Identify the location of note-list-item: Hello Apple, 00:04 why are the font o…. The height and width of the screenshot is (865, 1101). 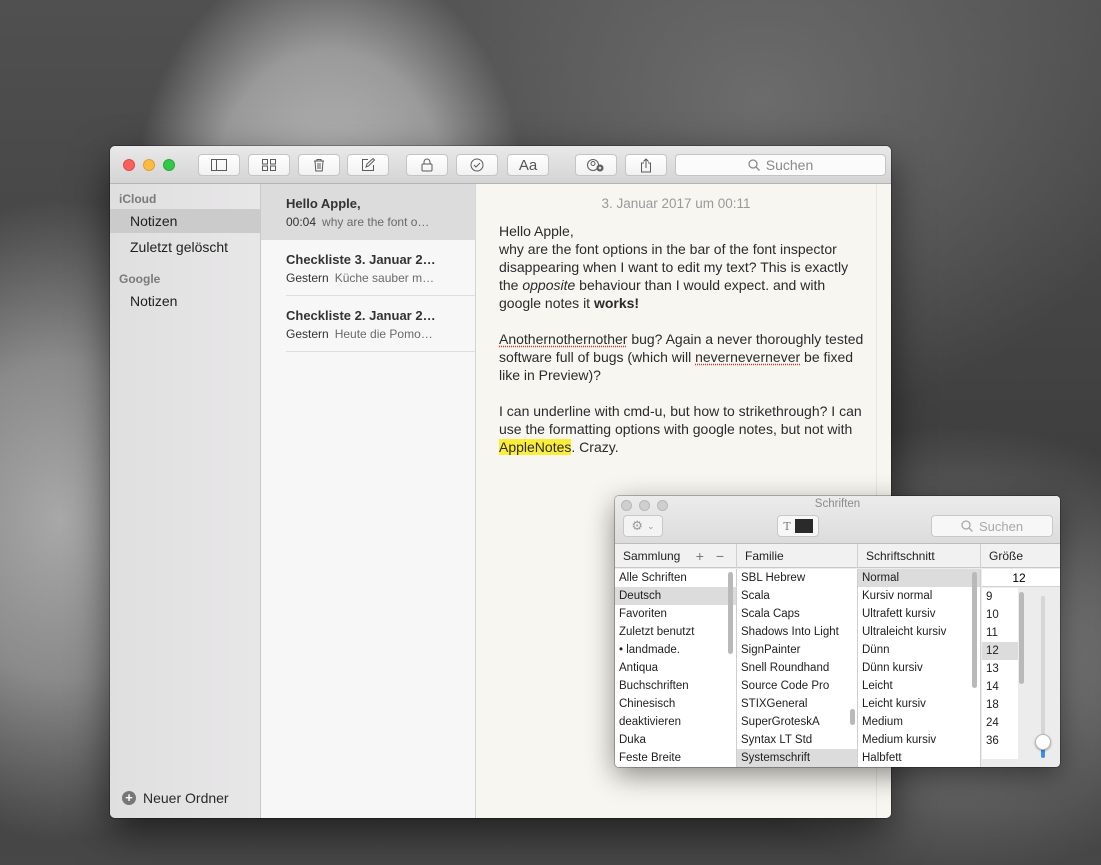
(368, 212).